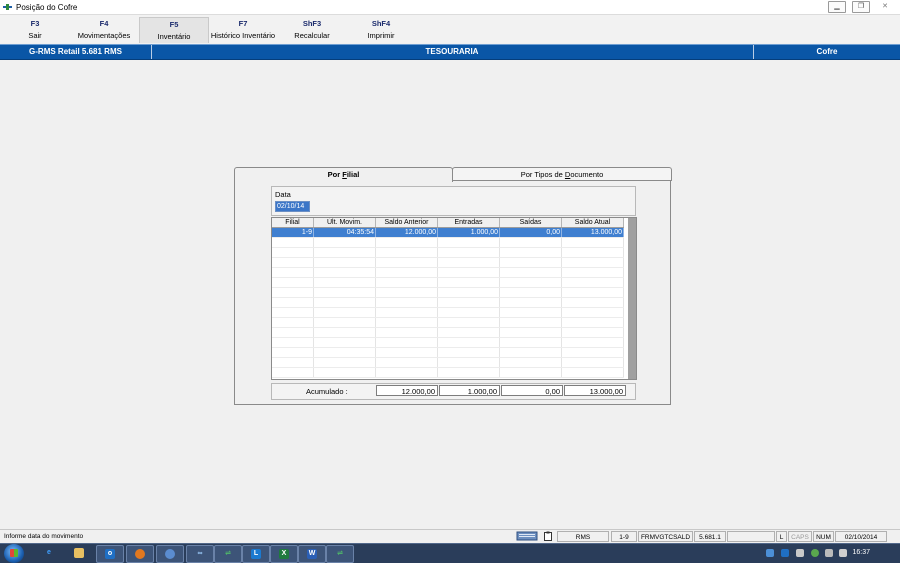 This screenshot has height=563, width=900. I want to click on cell-ult-movim: 04:35:54, so click(344, 232).